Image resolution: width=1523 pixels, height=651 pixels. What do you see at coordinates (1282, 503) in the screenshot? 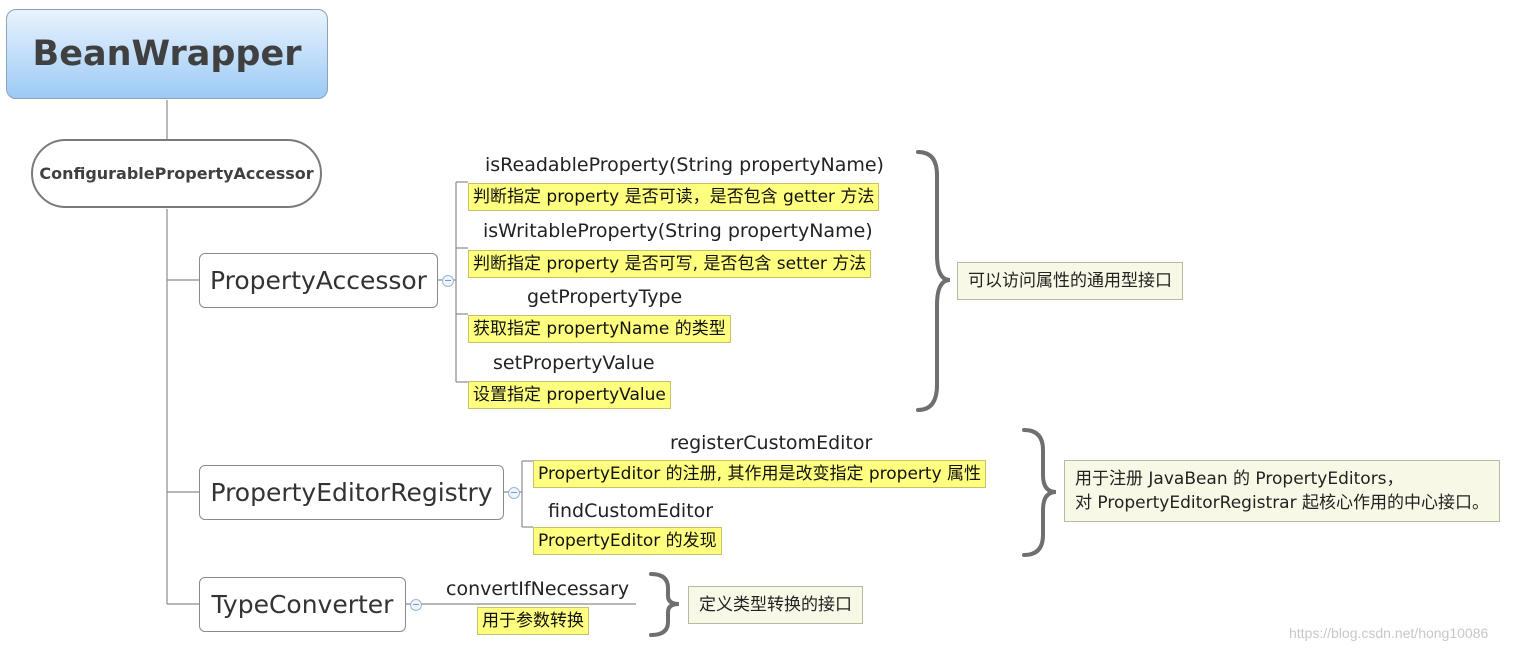
I see `summary-line: 对 PropertyEditorRegistrar 起核心作用的中心接口。` at bounding box center [1282, 503].